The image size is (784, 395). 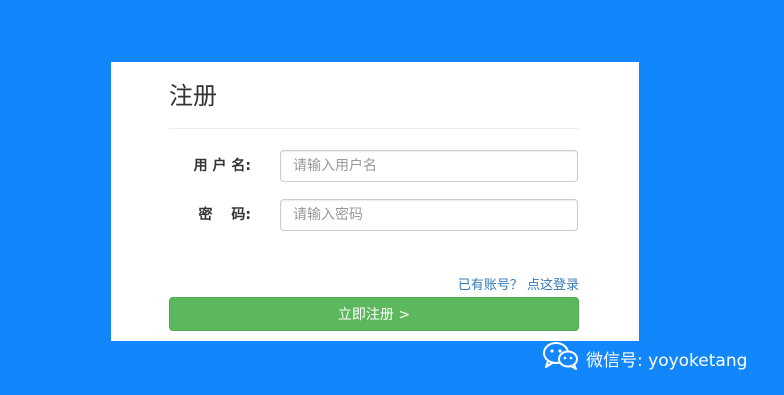 What do you see at coordinates (518, 286) in the screenshot?
I see `login-link: 已有账号？ 点这登录` at bounding box center [518, 286].